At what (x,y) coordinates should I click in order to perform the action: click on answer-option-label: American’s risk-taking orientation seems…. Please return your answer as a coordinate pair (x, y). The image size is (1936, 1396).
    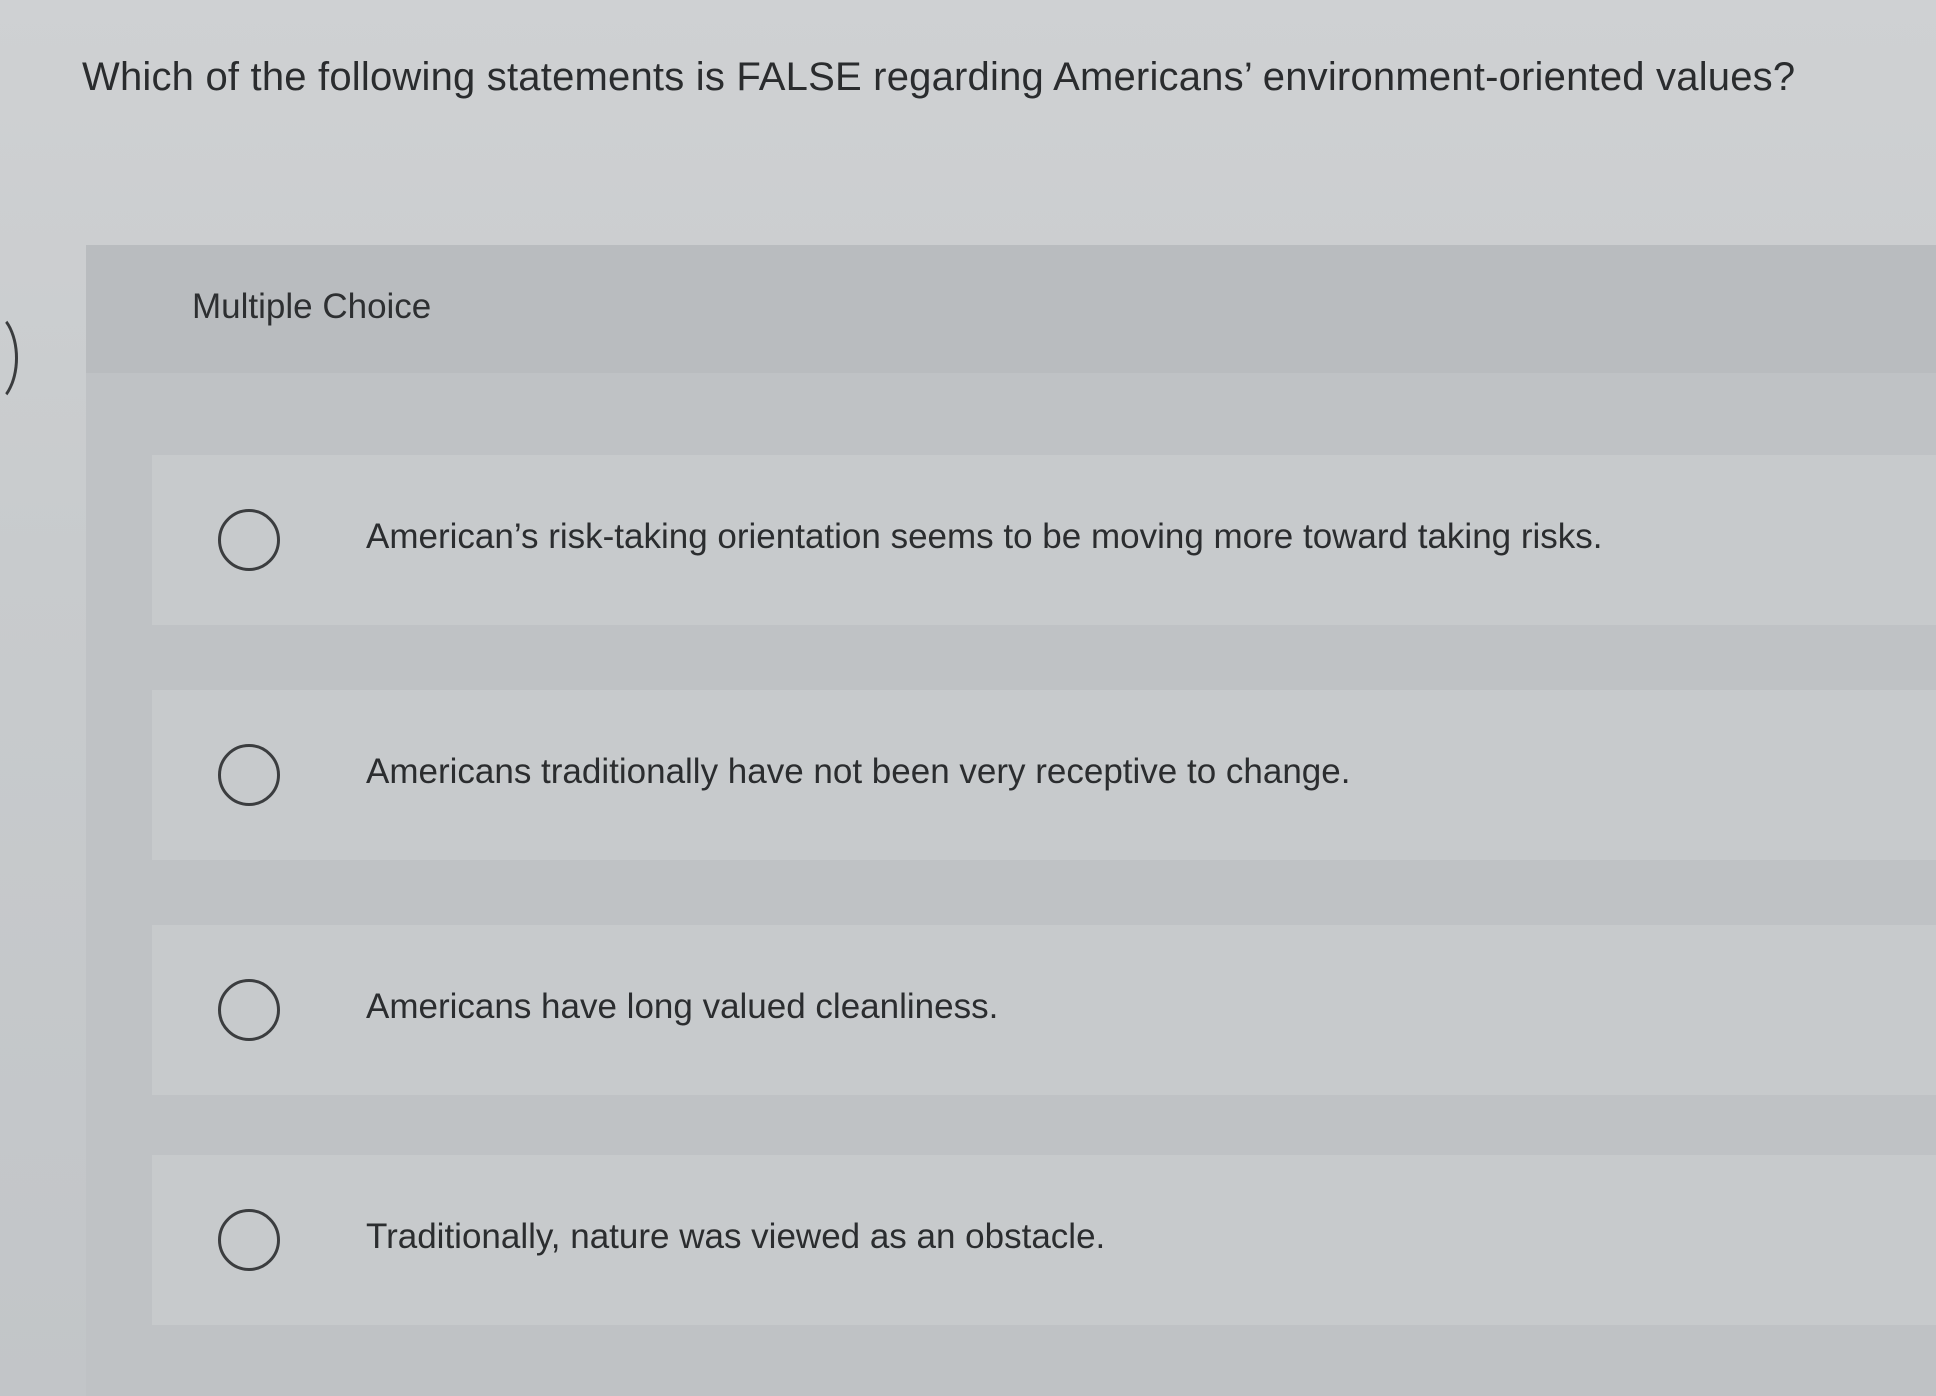
    Looking at the image, I should click on (984, 537).